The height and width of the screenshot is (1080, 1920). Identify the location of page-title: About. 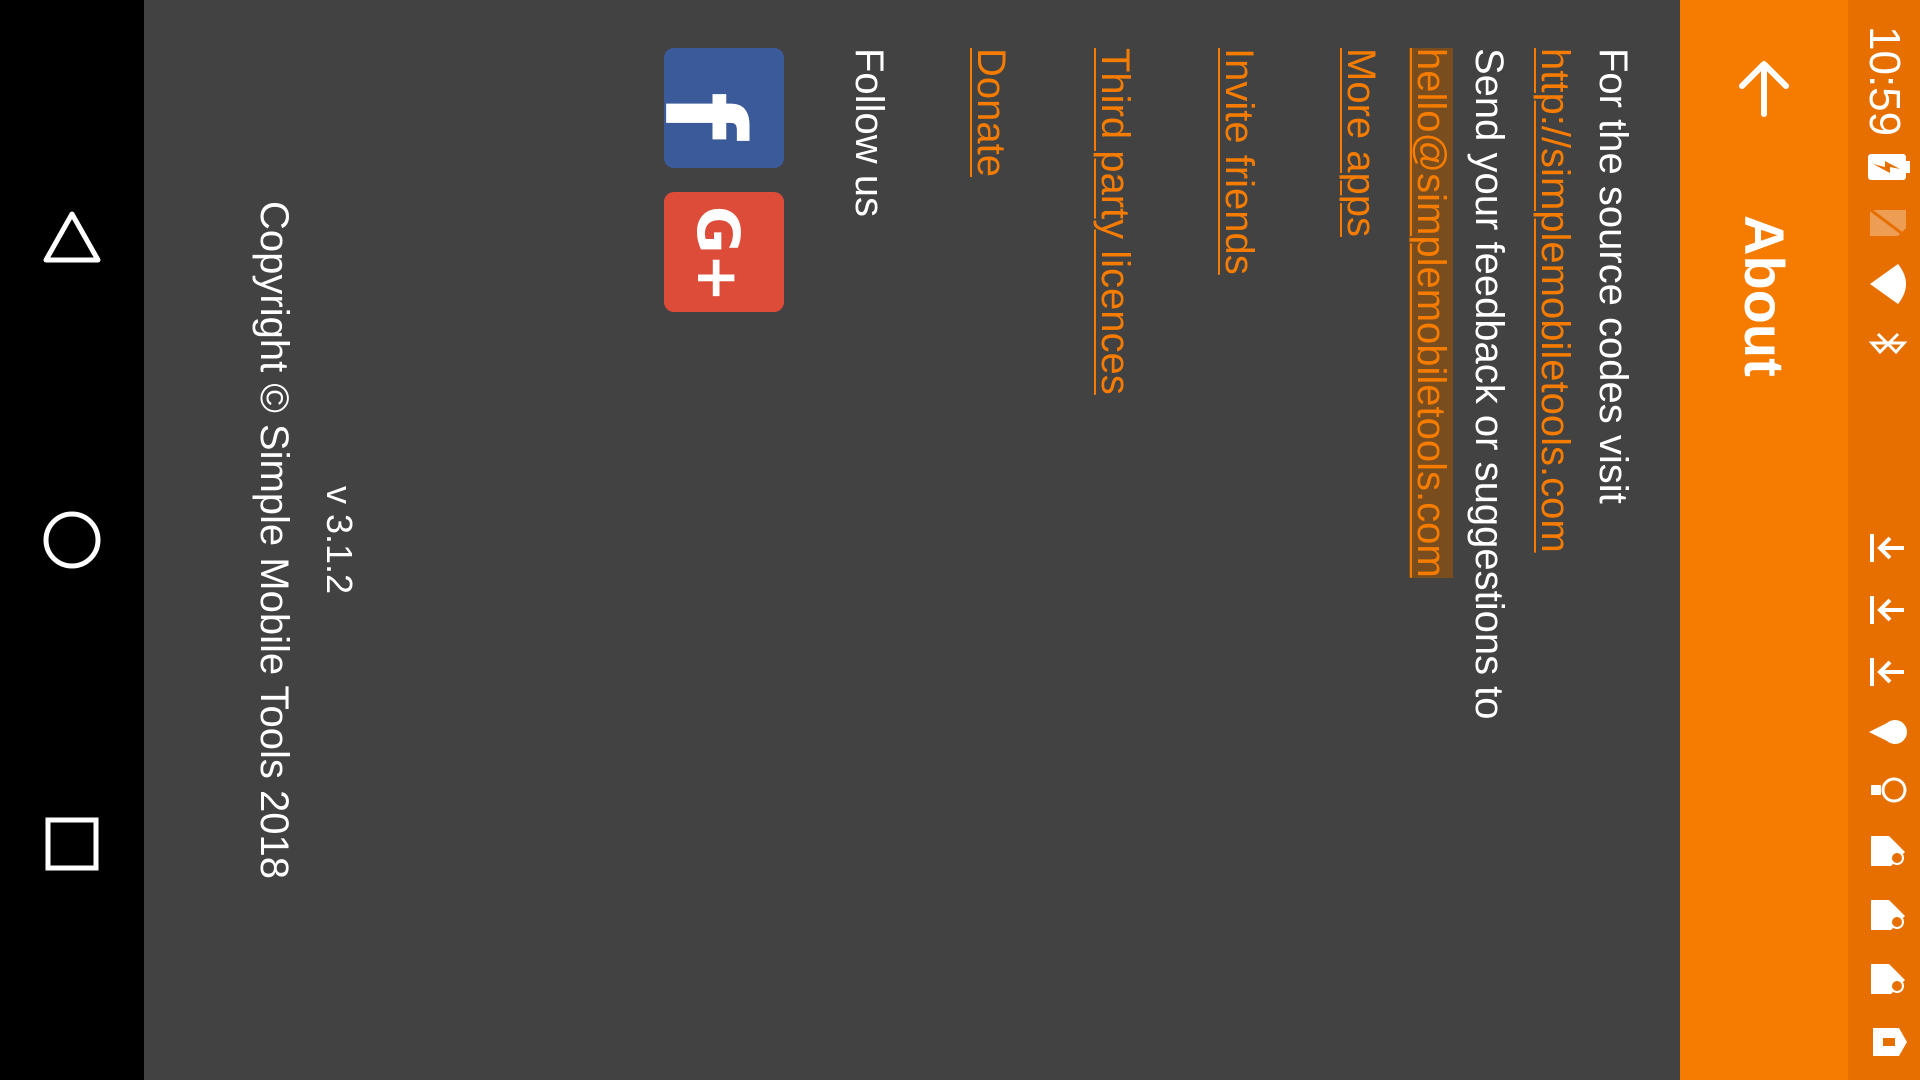
(1764, 296).